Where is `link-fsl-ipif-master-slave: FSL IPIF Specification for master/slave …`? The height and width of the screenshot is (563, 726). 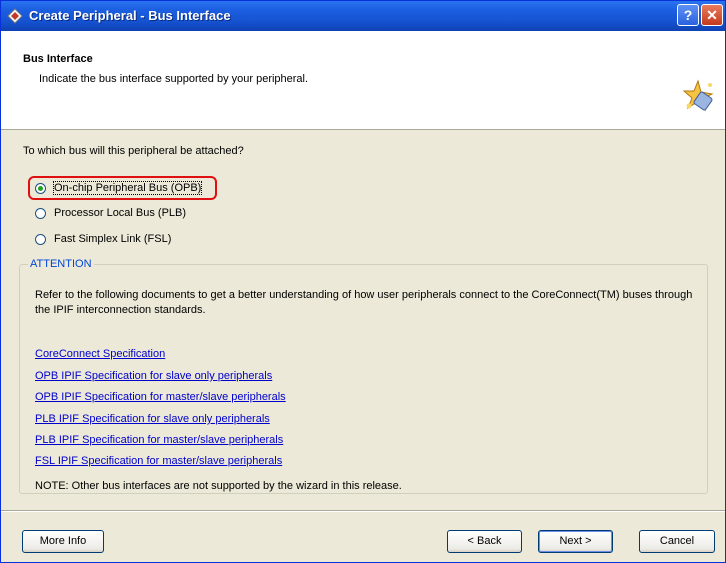 link-fsl-ipif-master-slave: FSL IPIF Specification for master/slave … is located at coordinates (158, 461).